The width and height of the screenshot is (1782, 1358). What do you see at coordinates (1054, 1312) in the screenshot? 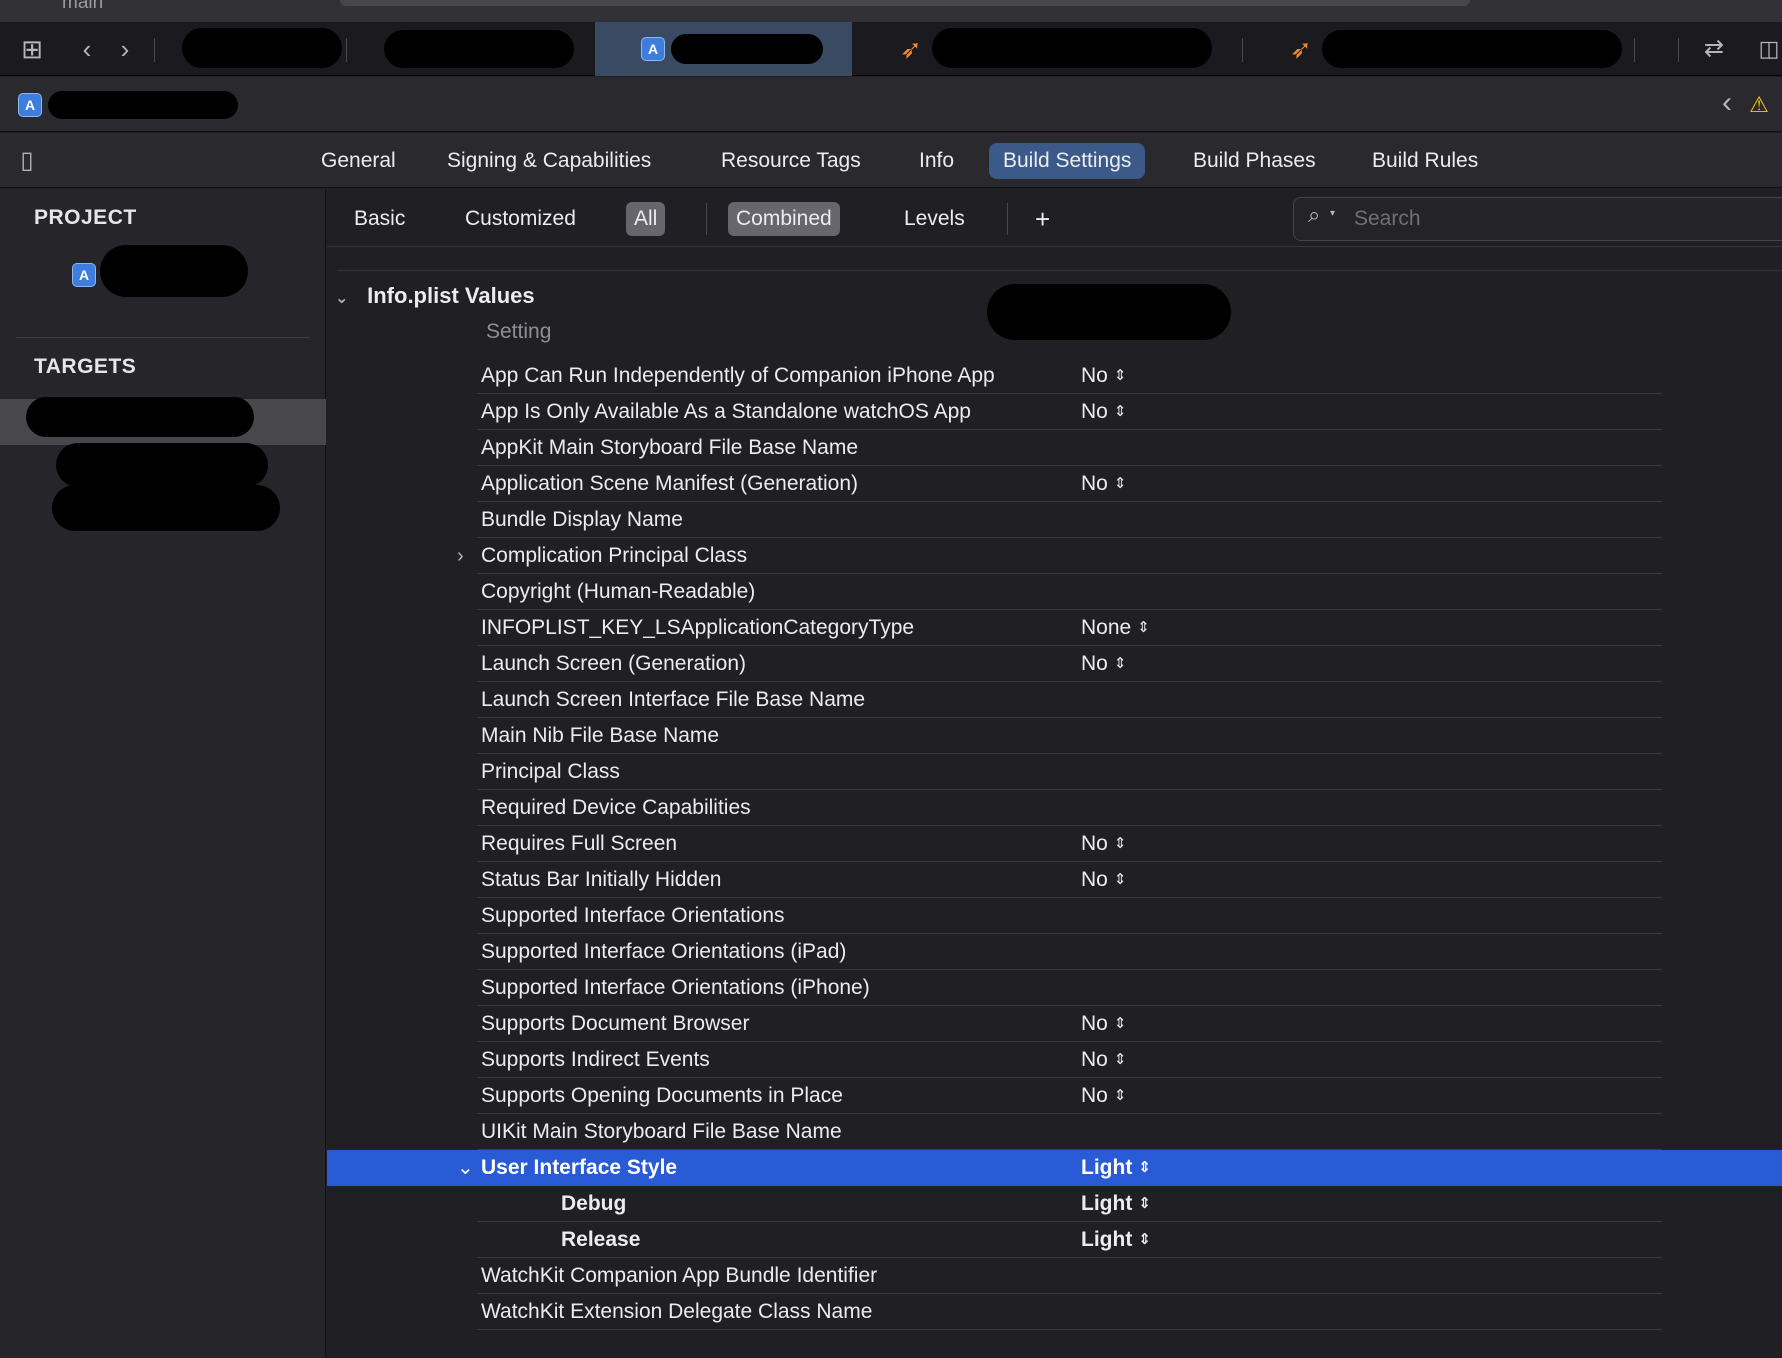
I see `setting-row: WatchKit Extension Delegate Class Name` at bounding box center [1054, 1312].